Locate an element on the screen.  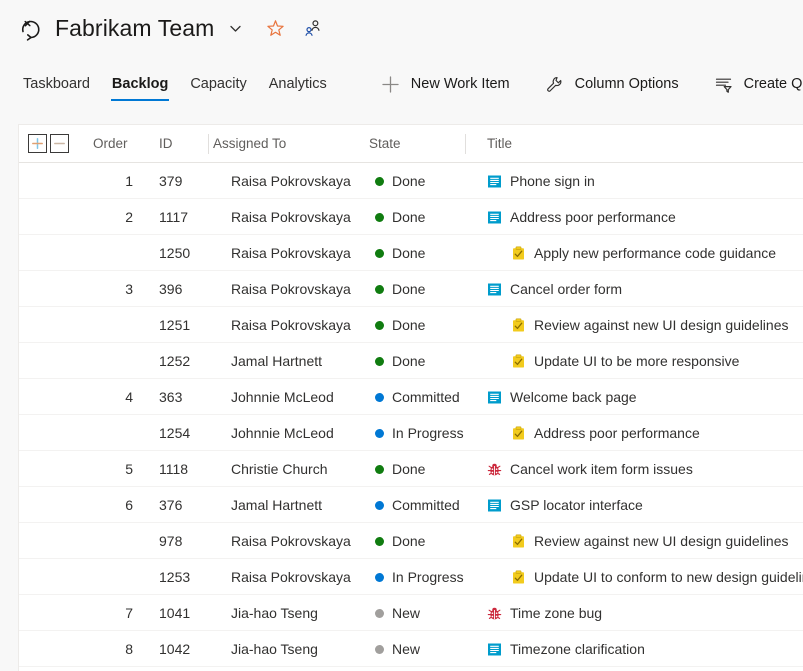
column-header-id: ID is located at coordinates (166, 143).